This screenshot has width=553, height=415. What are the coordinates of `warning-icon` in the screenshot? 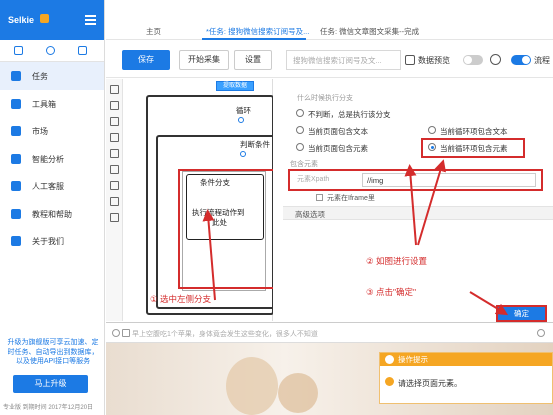 It's located at (389, 381).